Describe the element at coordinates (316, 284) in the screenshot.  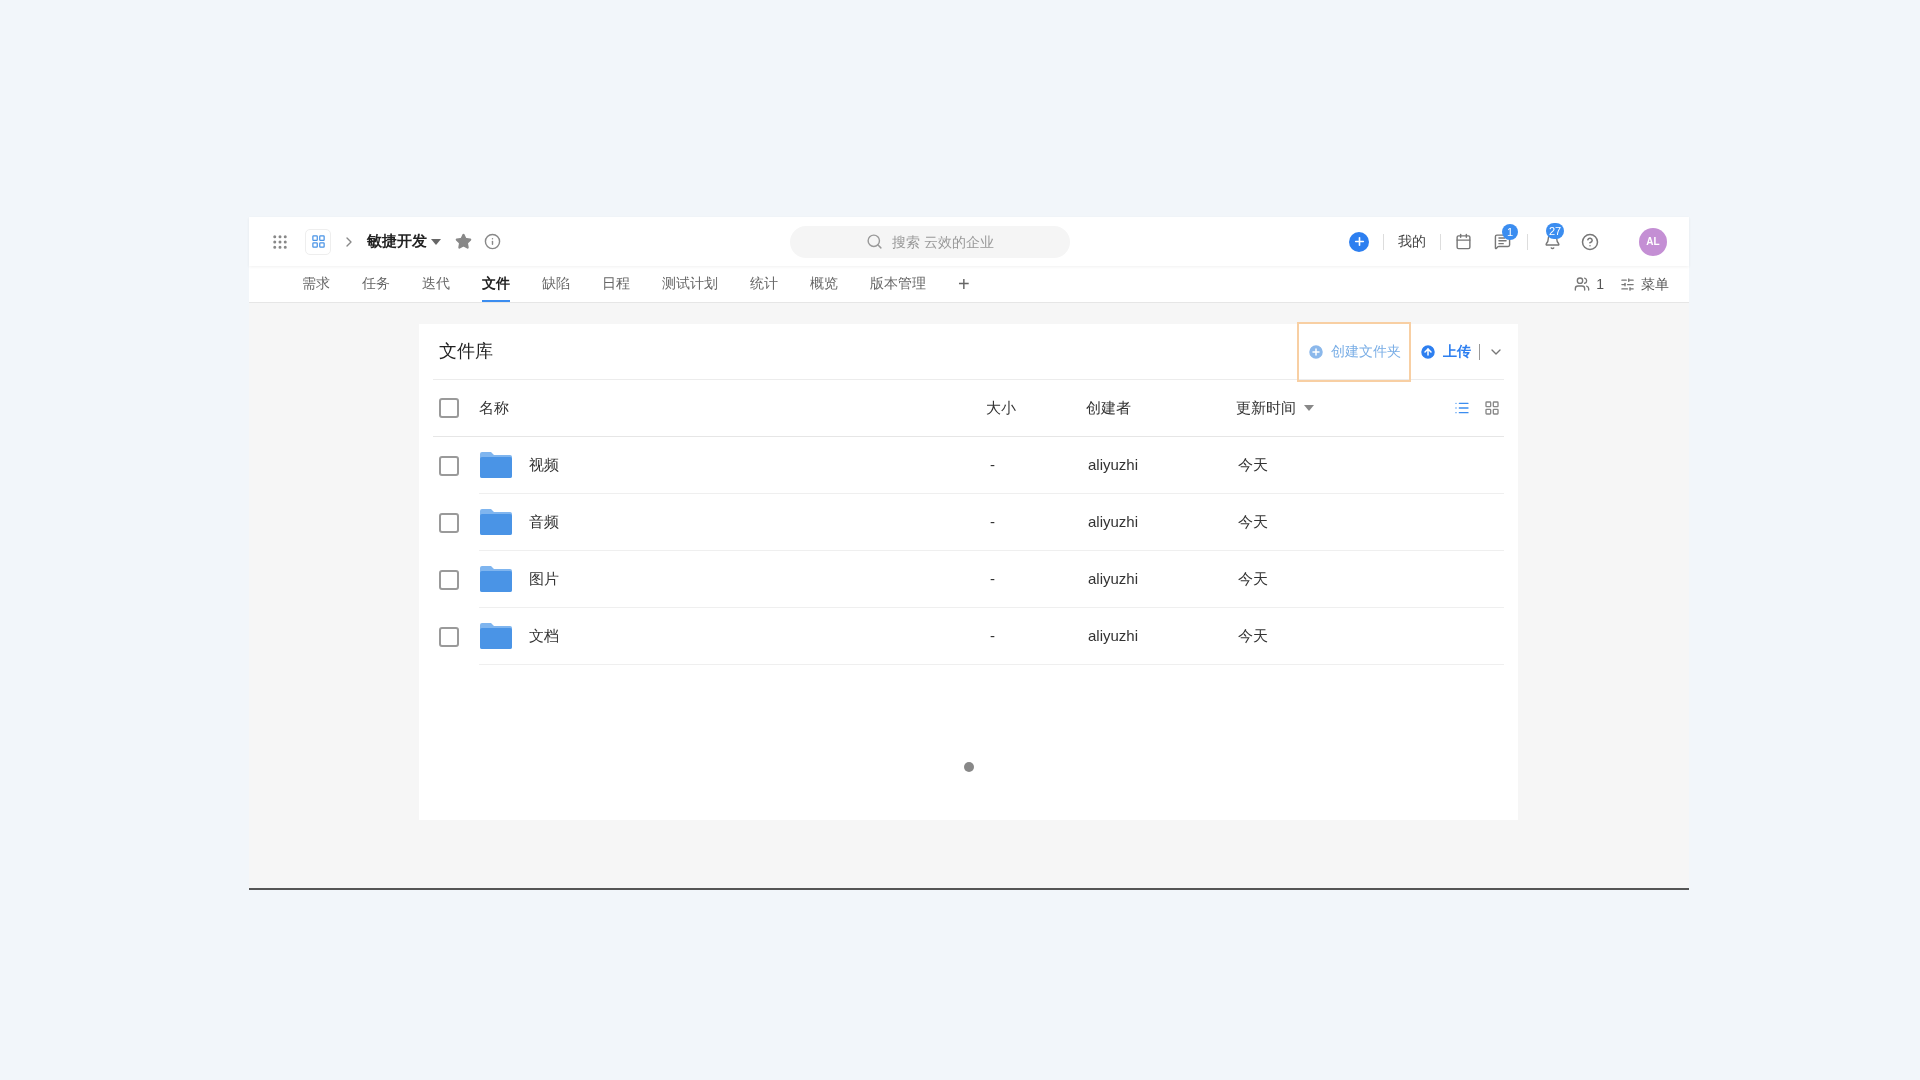
I see `tab: 需求` at that location.